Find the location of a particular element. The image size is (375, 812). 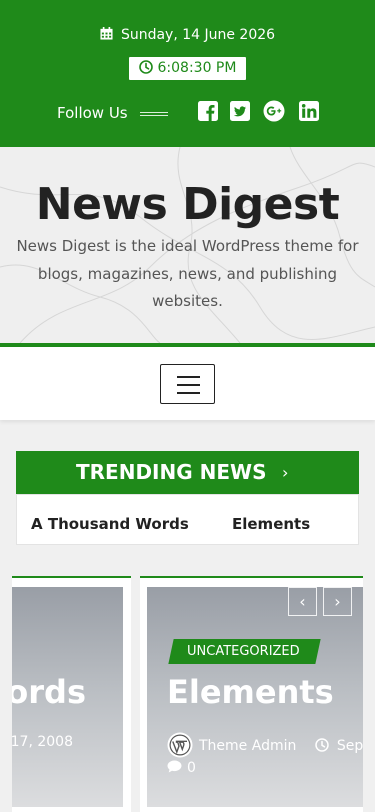

chevron-left-icon: ‹ is located at coordinates (302, 601).